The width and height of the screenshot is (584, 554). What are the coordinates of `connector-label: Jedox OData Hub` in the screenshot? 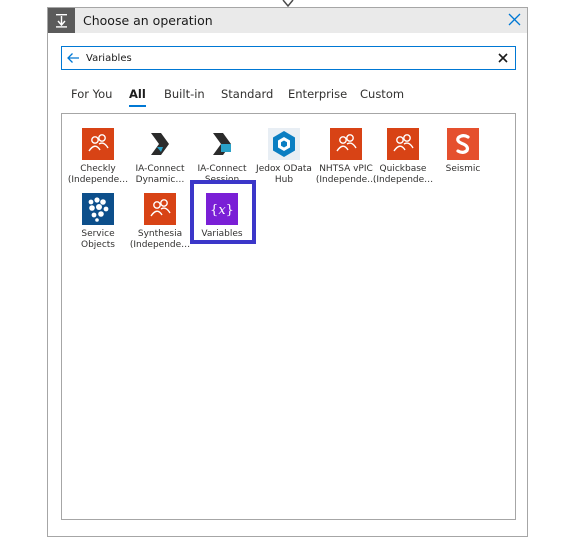 It's located at (284, 174).